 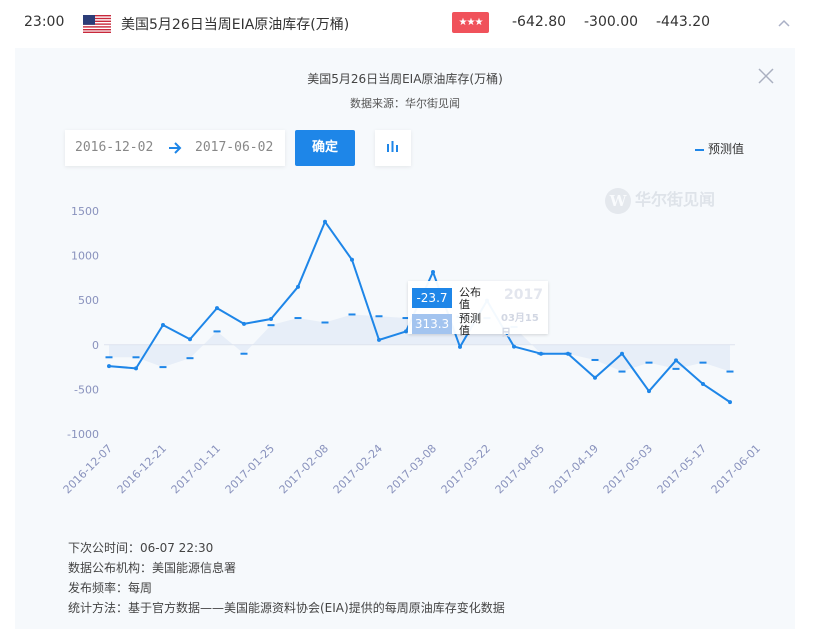 I want to click on frequency-text: 发布频率：每周, so click(x=110, y=588).